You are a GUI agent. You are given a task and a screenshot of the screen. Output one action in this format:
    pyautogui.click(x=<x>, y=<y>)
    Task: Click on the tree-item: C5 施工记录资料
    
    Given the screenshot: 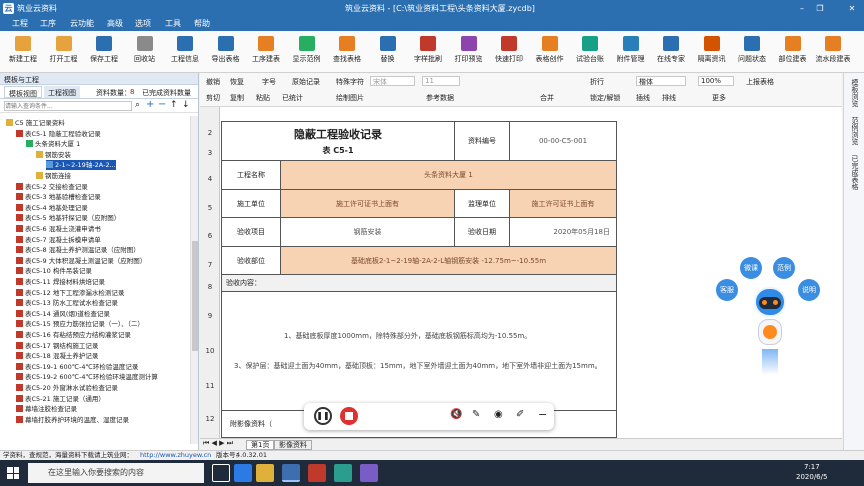 What is the action you would take?
    pyautogui.click(x=35, y=123)
    